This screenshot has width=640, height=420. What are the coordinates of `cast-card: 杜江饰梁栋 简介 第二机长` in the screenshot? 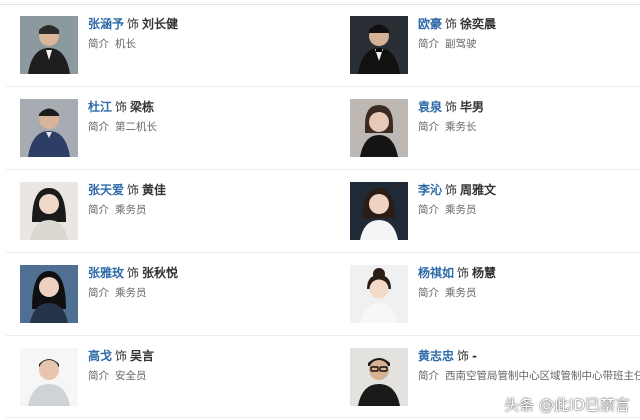 It's located at (170, 134).